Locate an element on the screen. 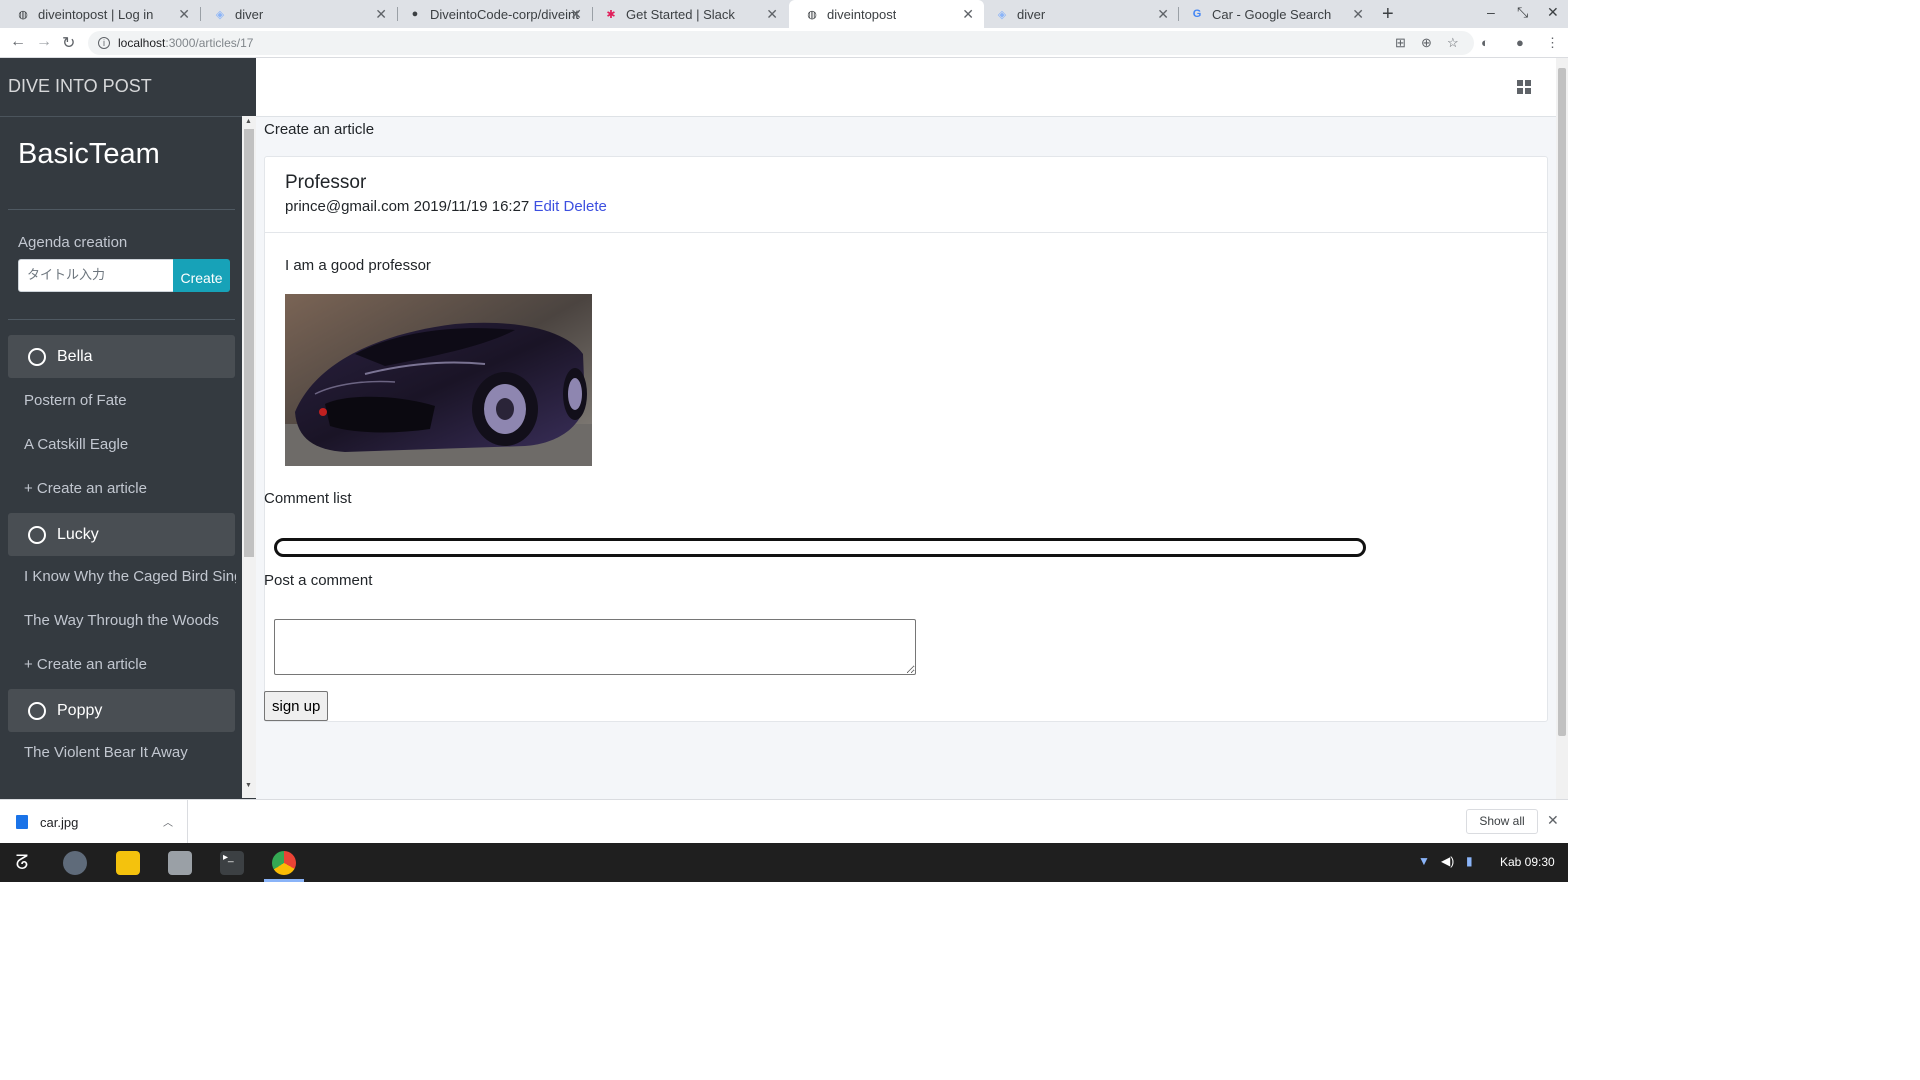  comment-list-heading: Comment list is located at coordinates (308, 498).